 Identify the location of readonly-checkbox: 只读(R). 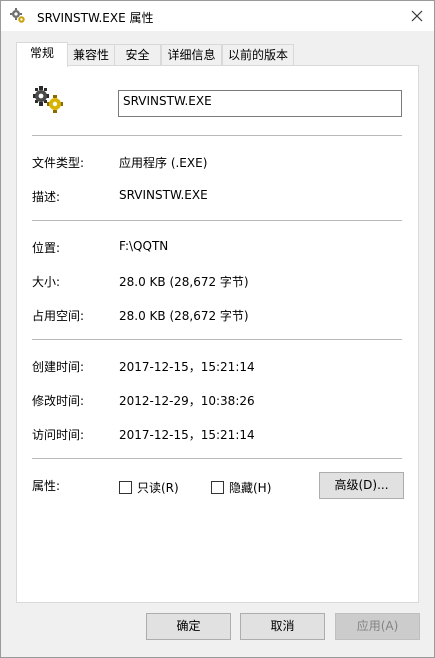
(149, 487).